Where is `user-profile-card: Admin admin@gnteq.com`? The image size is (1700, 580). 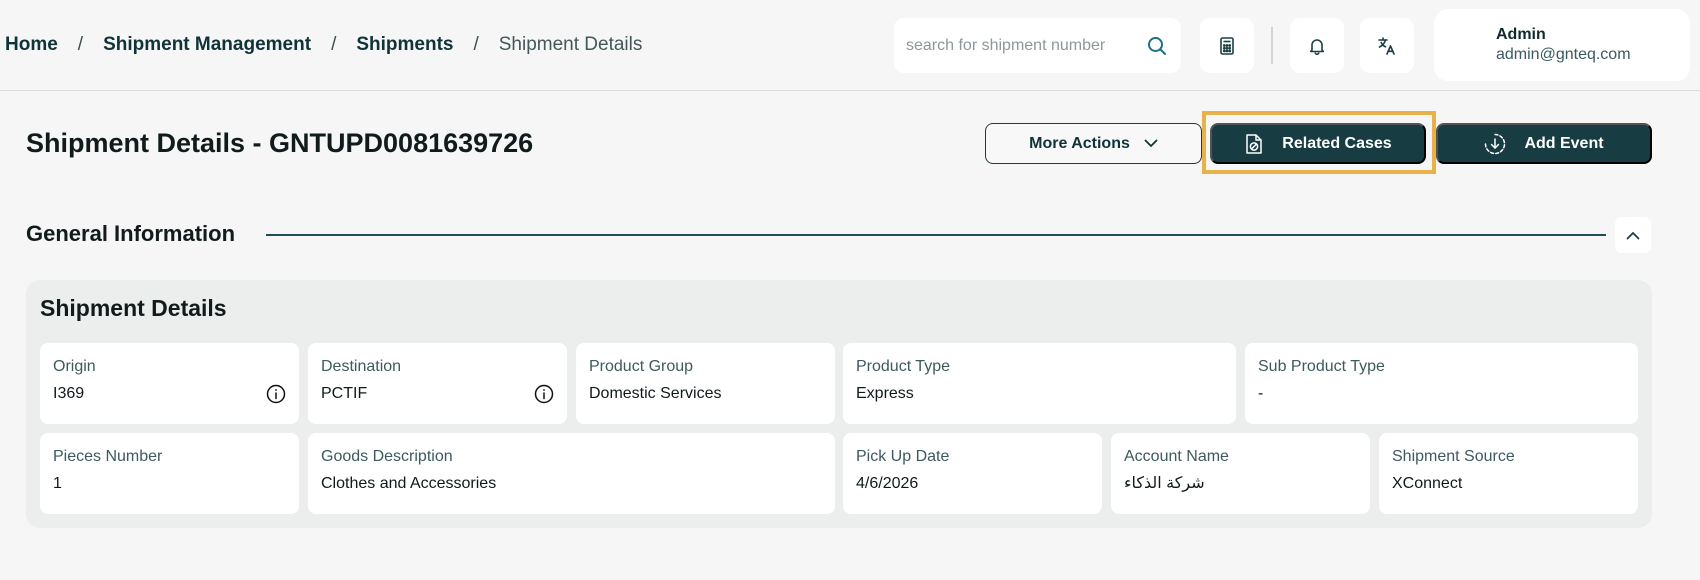 user-profile-card: Admin admin@gnteq.com is located at coordinates (1562, 45).